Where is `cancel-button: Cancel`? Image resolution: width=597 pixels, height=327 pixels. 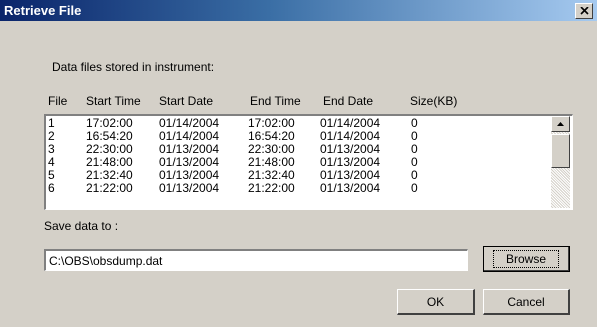 cancel-button: Cancel is located at coordinates (526, 302).